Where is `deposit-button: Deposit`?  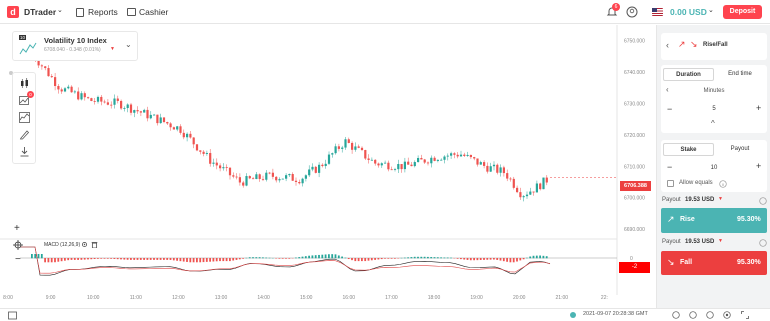
deposit-button: Deposit is located at coordinates (742, 12).